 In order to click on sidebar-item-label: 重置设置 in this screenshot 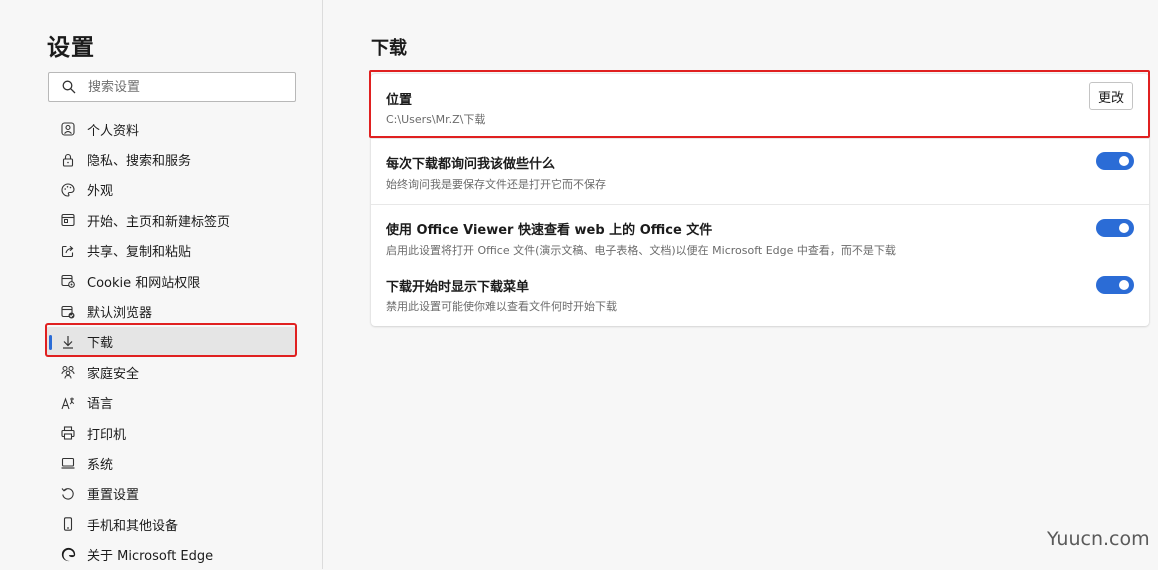, I will do `click(113, 496)`.